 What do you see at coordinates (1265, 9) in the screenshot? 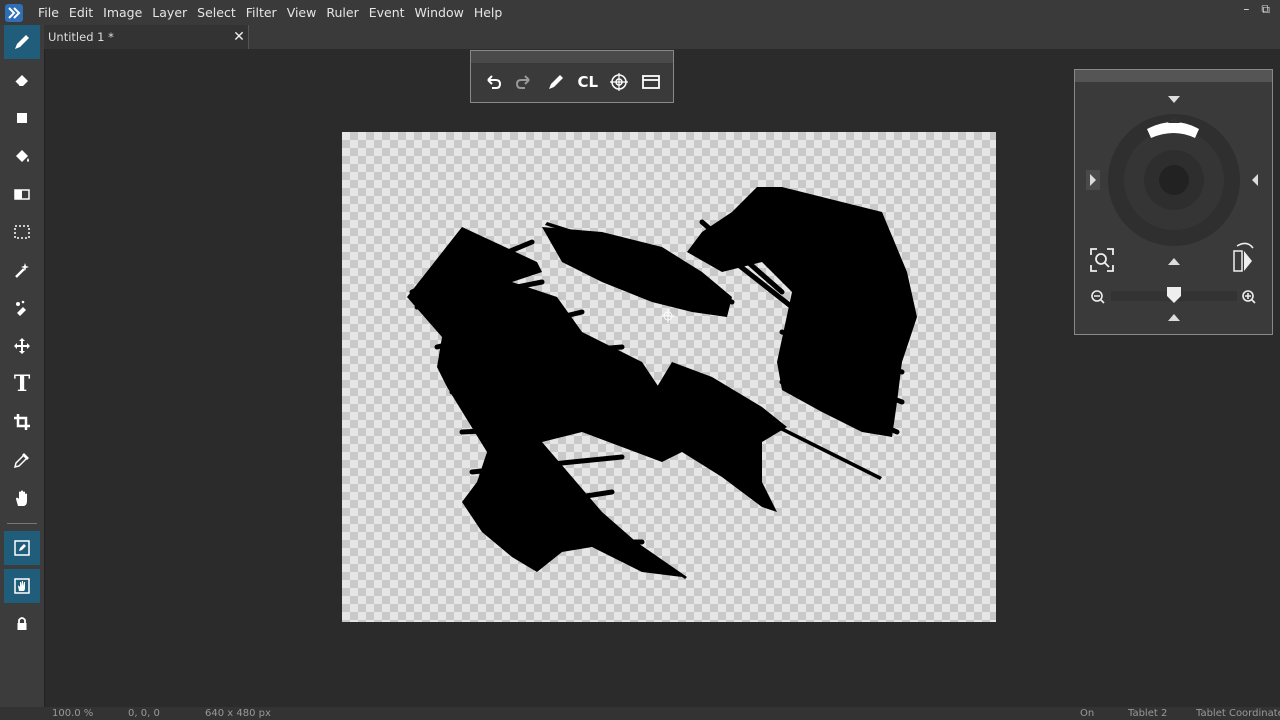
I see `restore-button: ⧉` at bounding box center [1265, 9].